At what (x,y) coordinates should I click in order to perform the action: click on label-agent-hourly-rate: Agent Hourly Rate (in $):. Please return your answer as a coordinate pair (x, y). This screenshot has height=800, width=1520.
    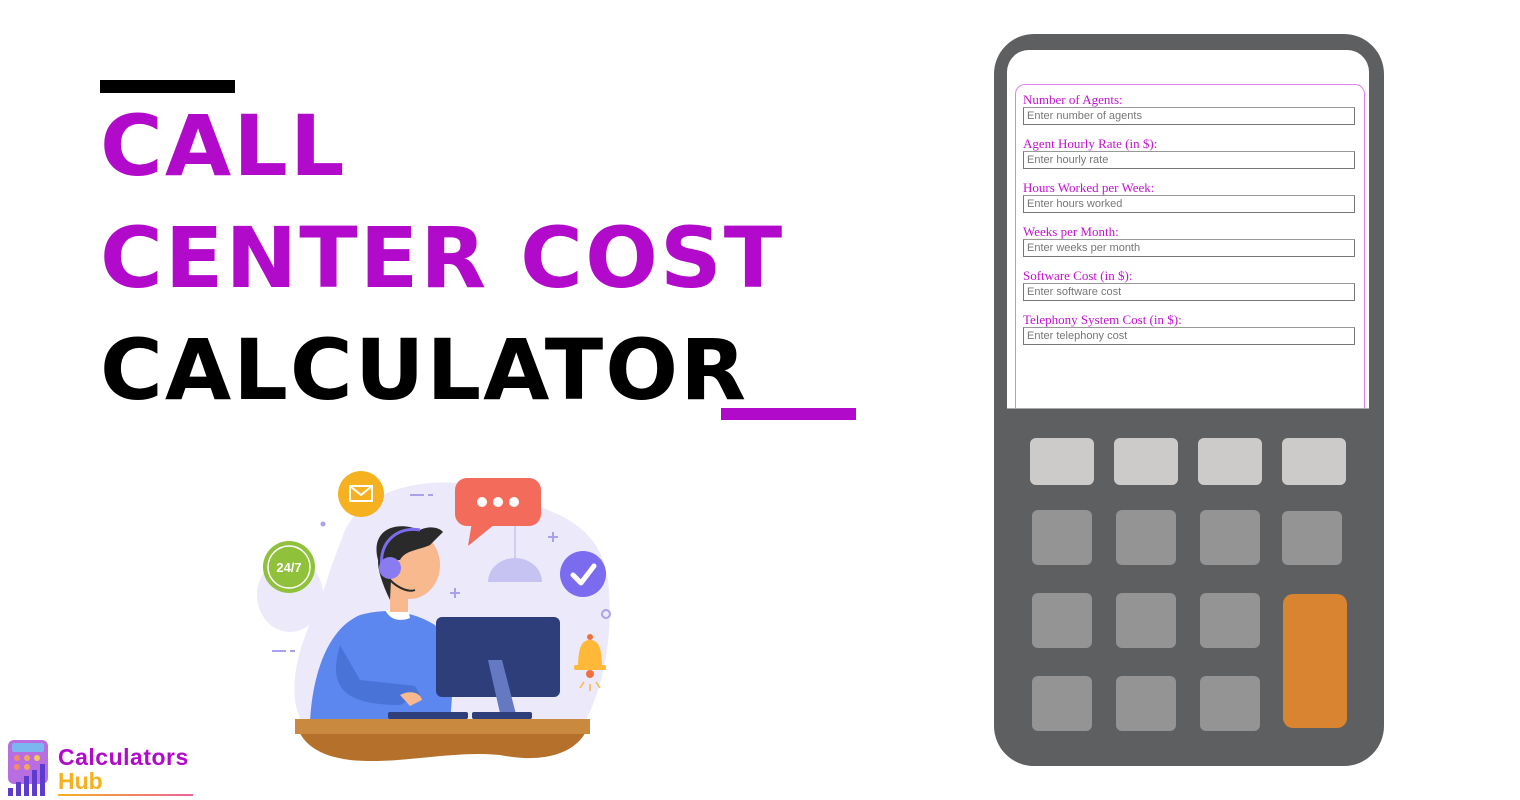
    Looking at the image, I should click on (1090, 143).